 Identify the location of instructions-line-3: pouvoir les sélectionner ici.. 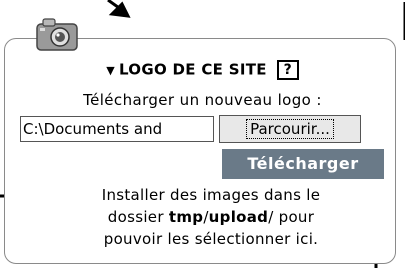
(211, 239).